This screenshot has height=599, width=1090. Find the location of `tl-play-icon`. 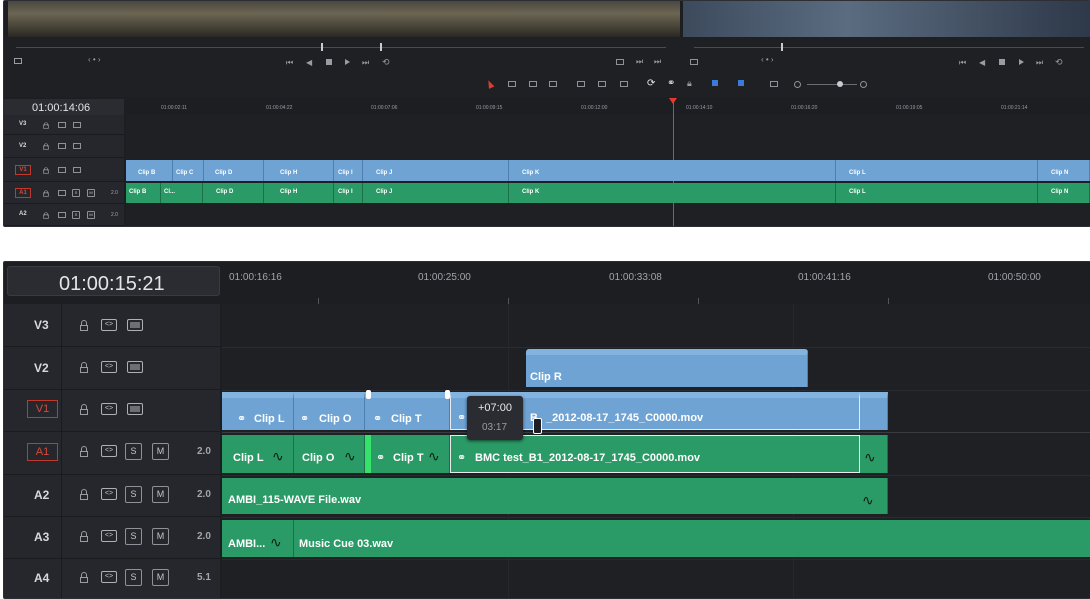

tl-play-icon is located at coordinates (1021, 62).